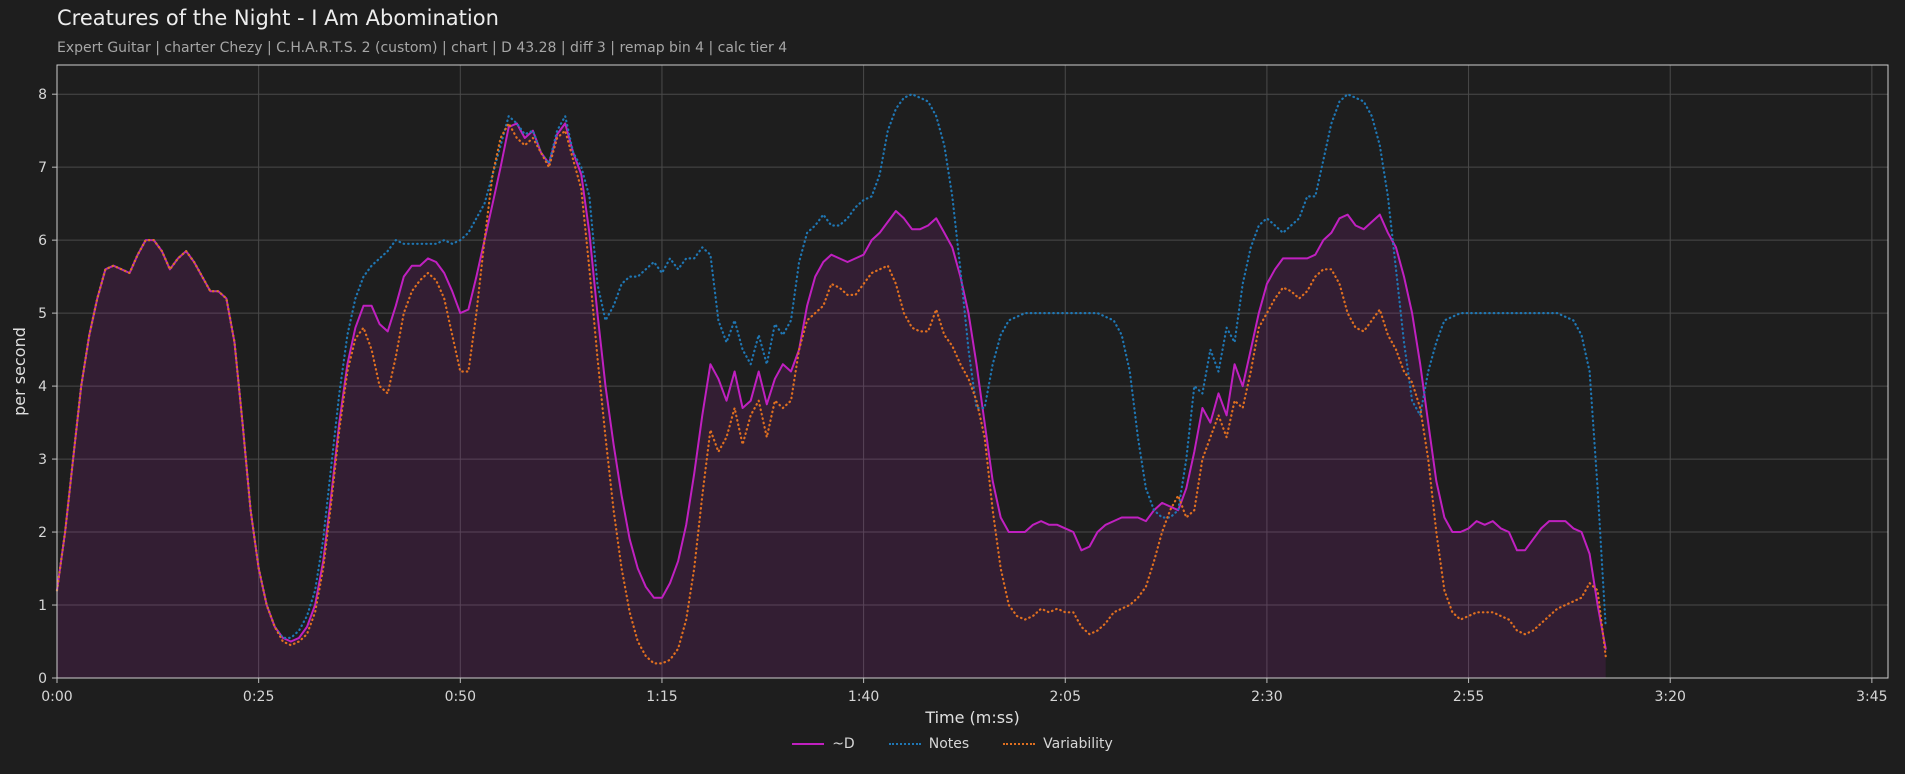  I want to click on legend-item-variability: Variability, so click(1058, 744).